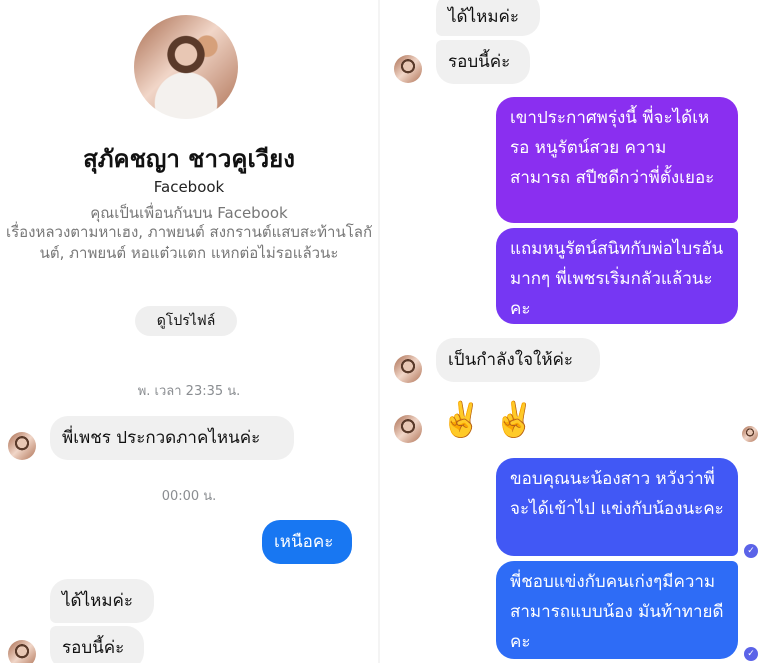 This screenshot has height=663, width=763. Describe the element at coordinates (189, 391) in the screenshot. I see `timestamp: พ. เวลา 23:35 น.` at that location.